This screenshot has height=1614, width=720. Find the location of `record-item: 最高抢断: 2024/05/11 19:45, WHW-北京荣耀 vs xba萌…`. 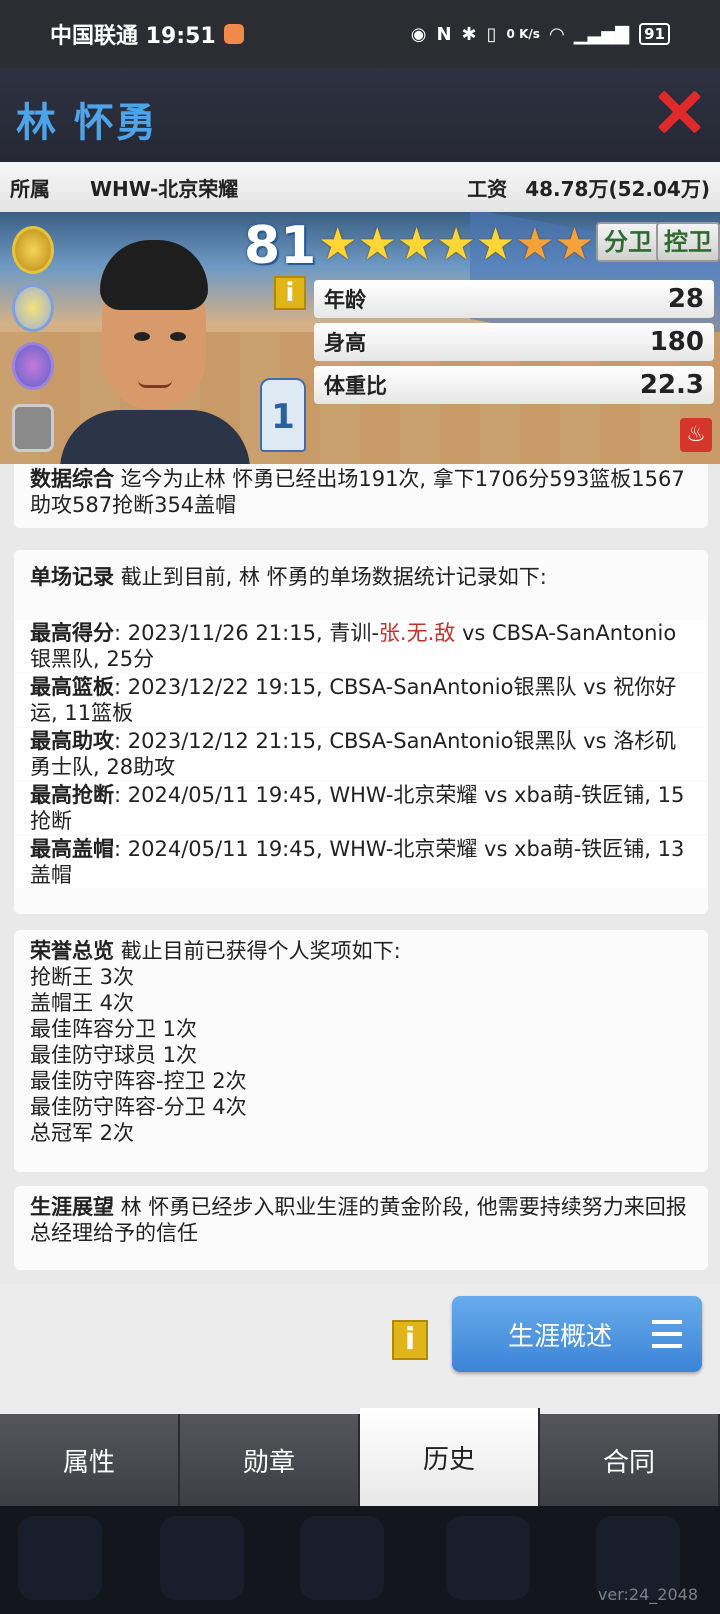

record-item: 最高抢断: 2024/05/11 19:45, WHW-北京荣耀 vs xba萌… is located at coordinates (361, 808).